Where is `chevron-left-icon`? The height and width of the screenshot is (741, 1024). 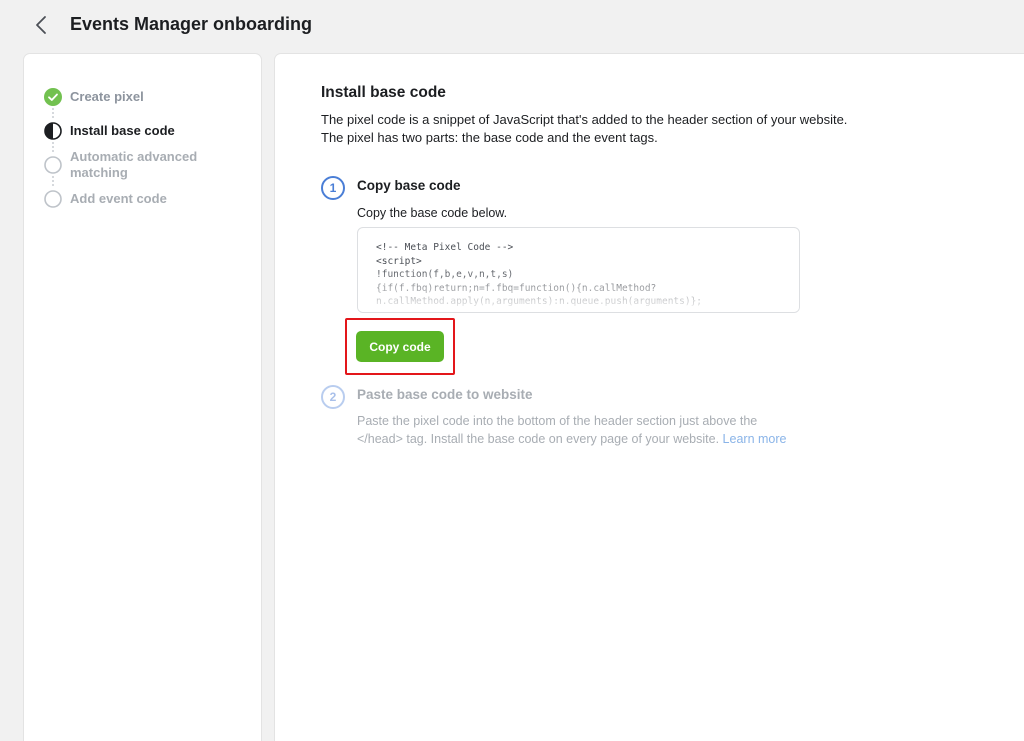 chevron-left-icon is located at coordinates (41, 25).